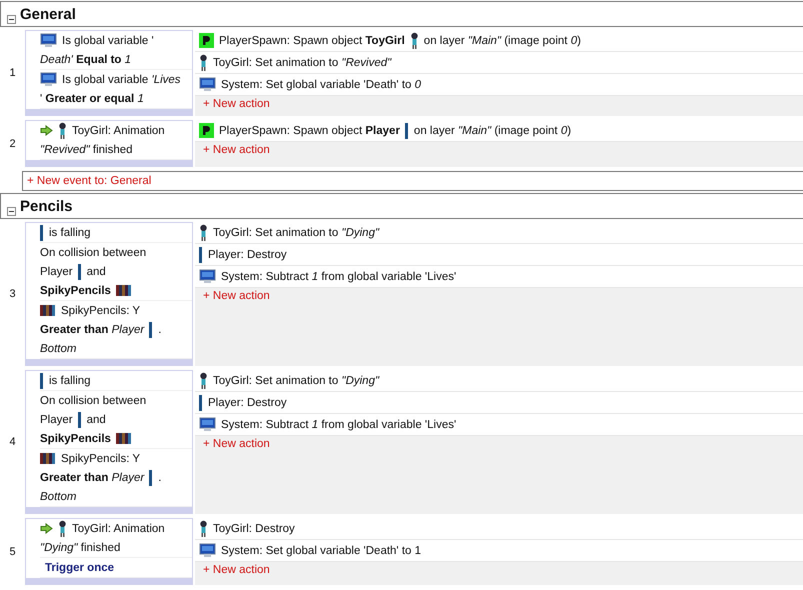 The image size is (803, 590). What do you see at coordinates (401, 206) in the screenshot?
I see `group-header: Pencils` at bounding box center [401, 206].